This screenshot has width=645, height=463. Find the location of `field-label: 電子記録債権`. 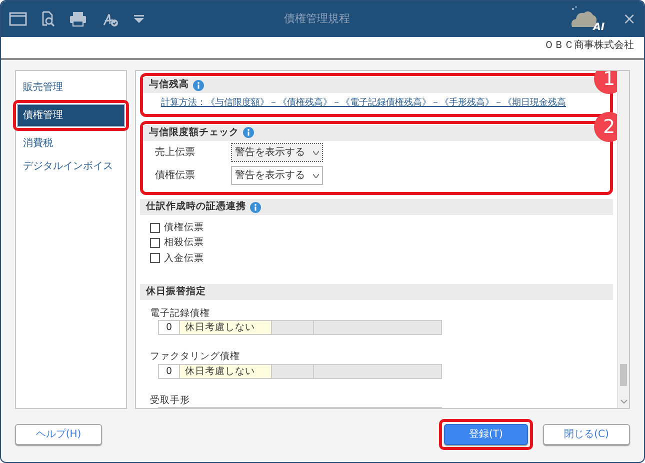

field-label: 電子記録債権 is located at coordinates (180, 313).